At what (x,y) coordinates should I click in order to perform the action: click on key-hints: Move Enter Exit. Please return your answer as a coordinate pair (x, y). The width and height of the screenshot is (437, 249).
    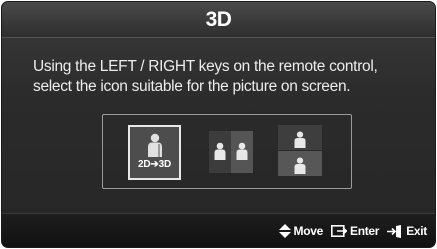
    Looking at the image, I should click on (352, 231).